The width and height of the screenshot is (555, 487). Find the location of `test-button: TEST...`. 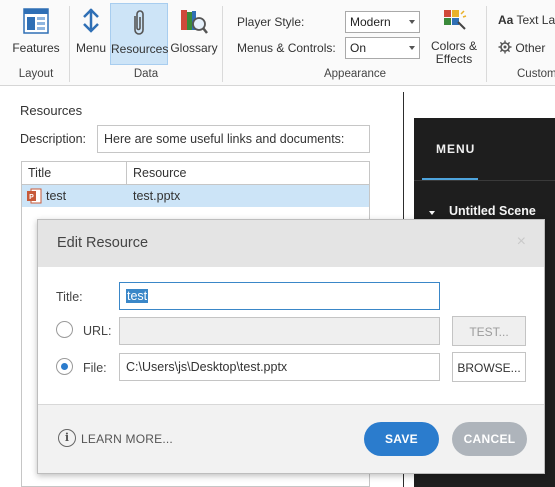

test-button: TEST... is located at coordinates (489, 331).